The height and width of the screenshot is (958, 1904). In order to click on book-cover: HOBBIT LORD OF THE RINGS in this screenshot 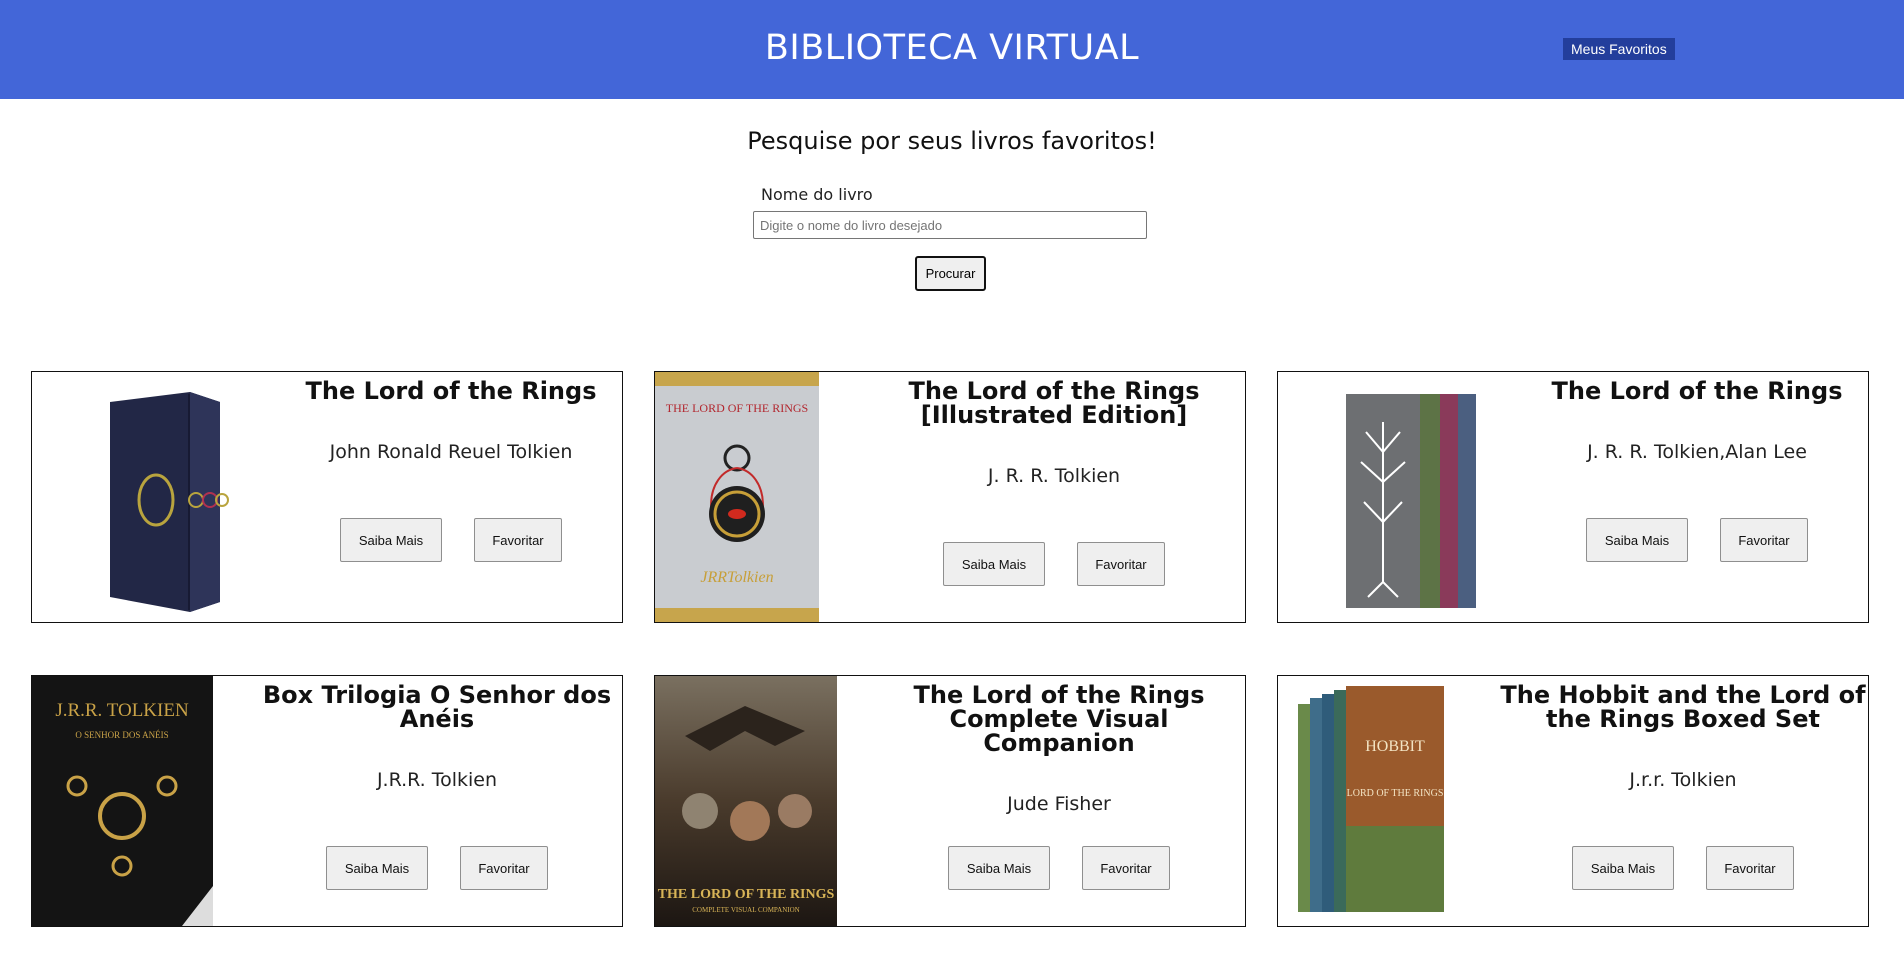, I will do `click(1368, 801)`.